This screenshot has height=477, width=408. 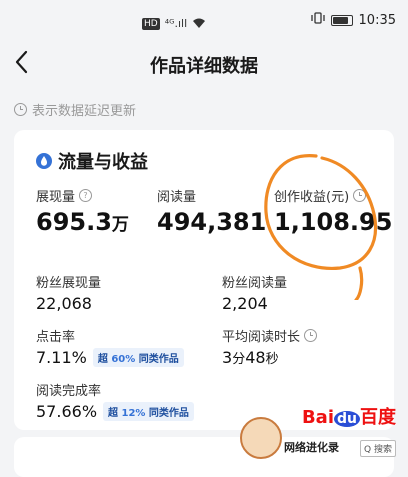 I want to click on ctr-badge: 超 60% 同类作品, so click(x=138, y=357).